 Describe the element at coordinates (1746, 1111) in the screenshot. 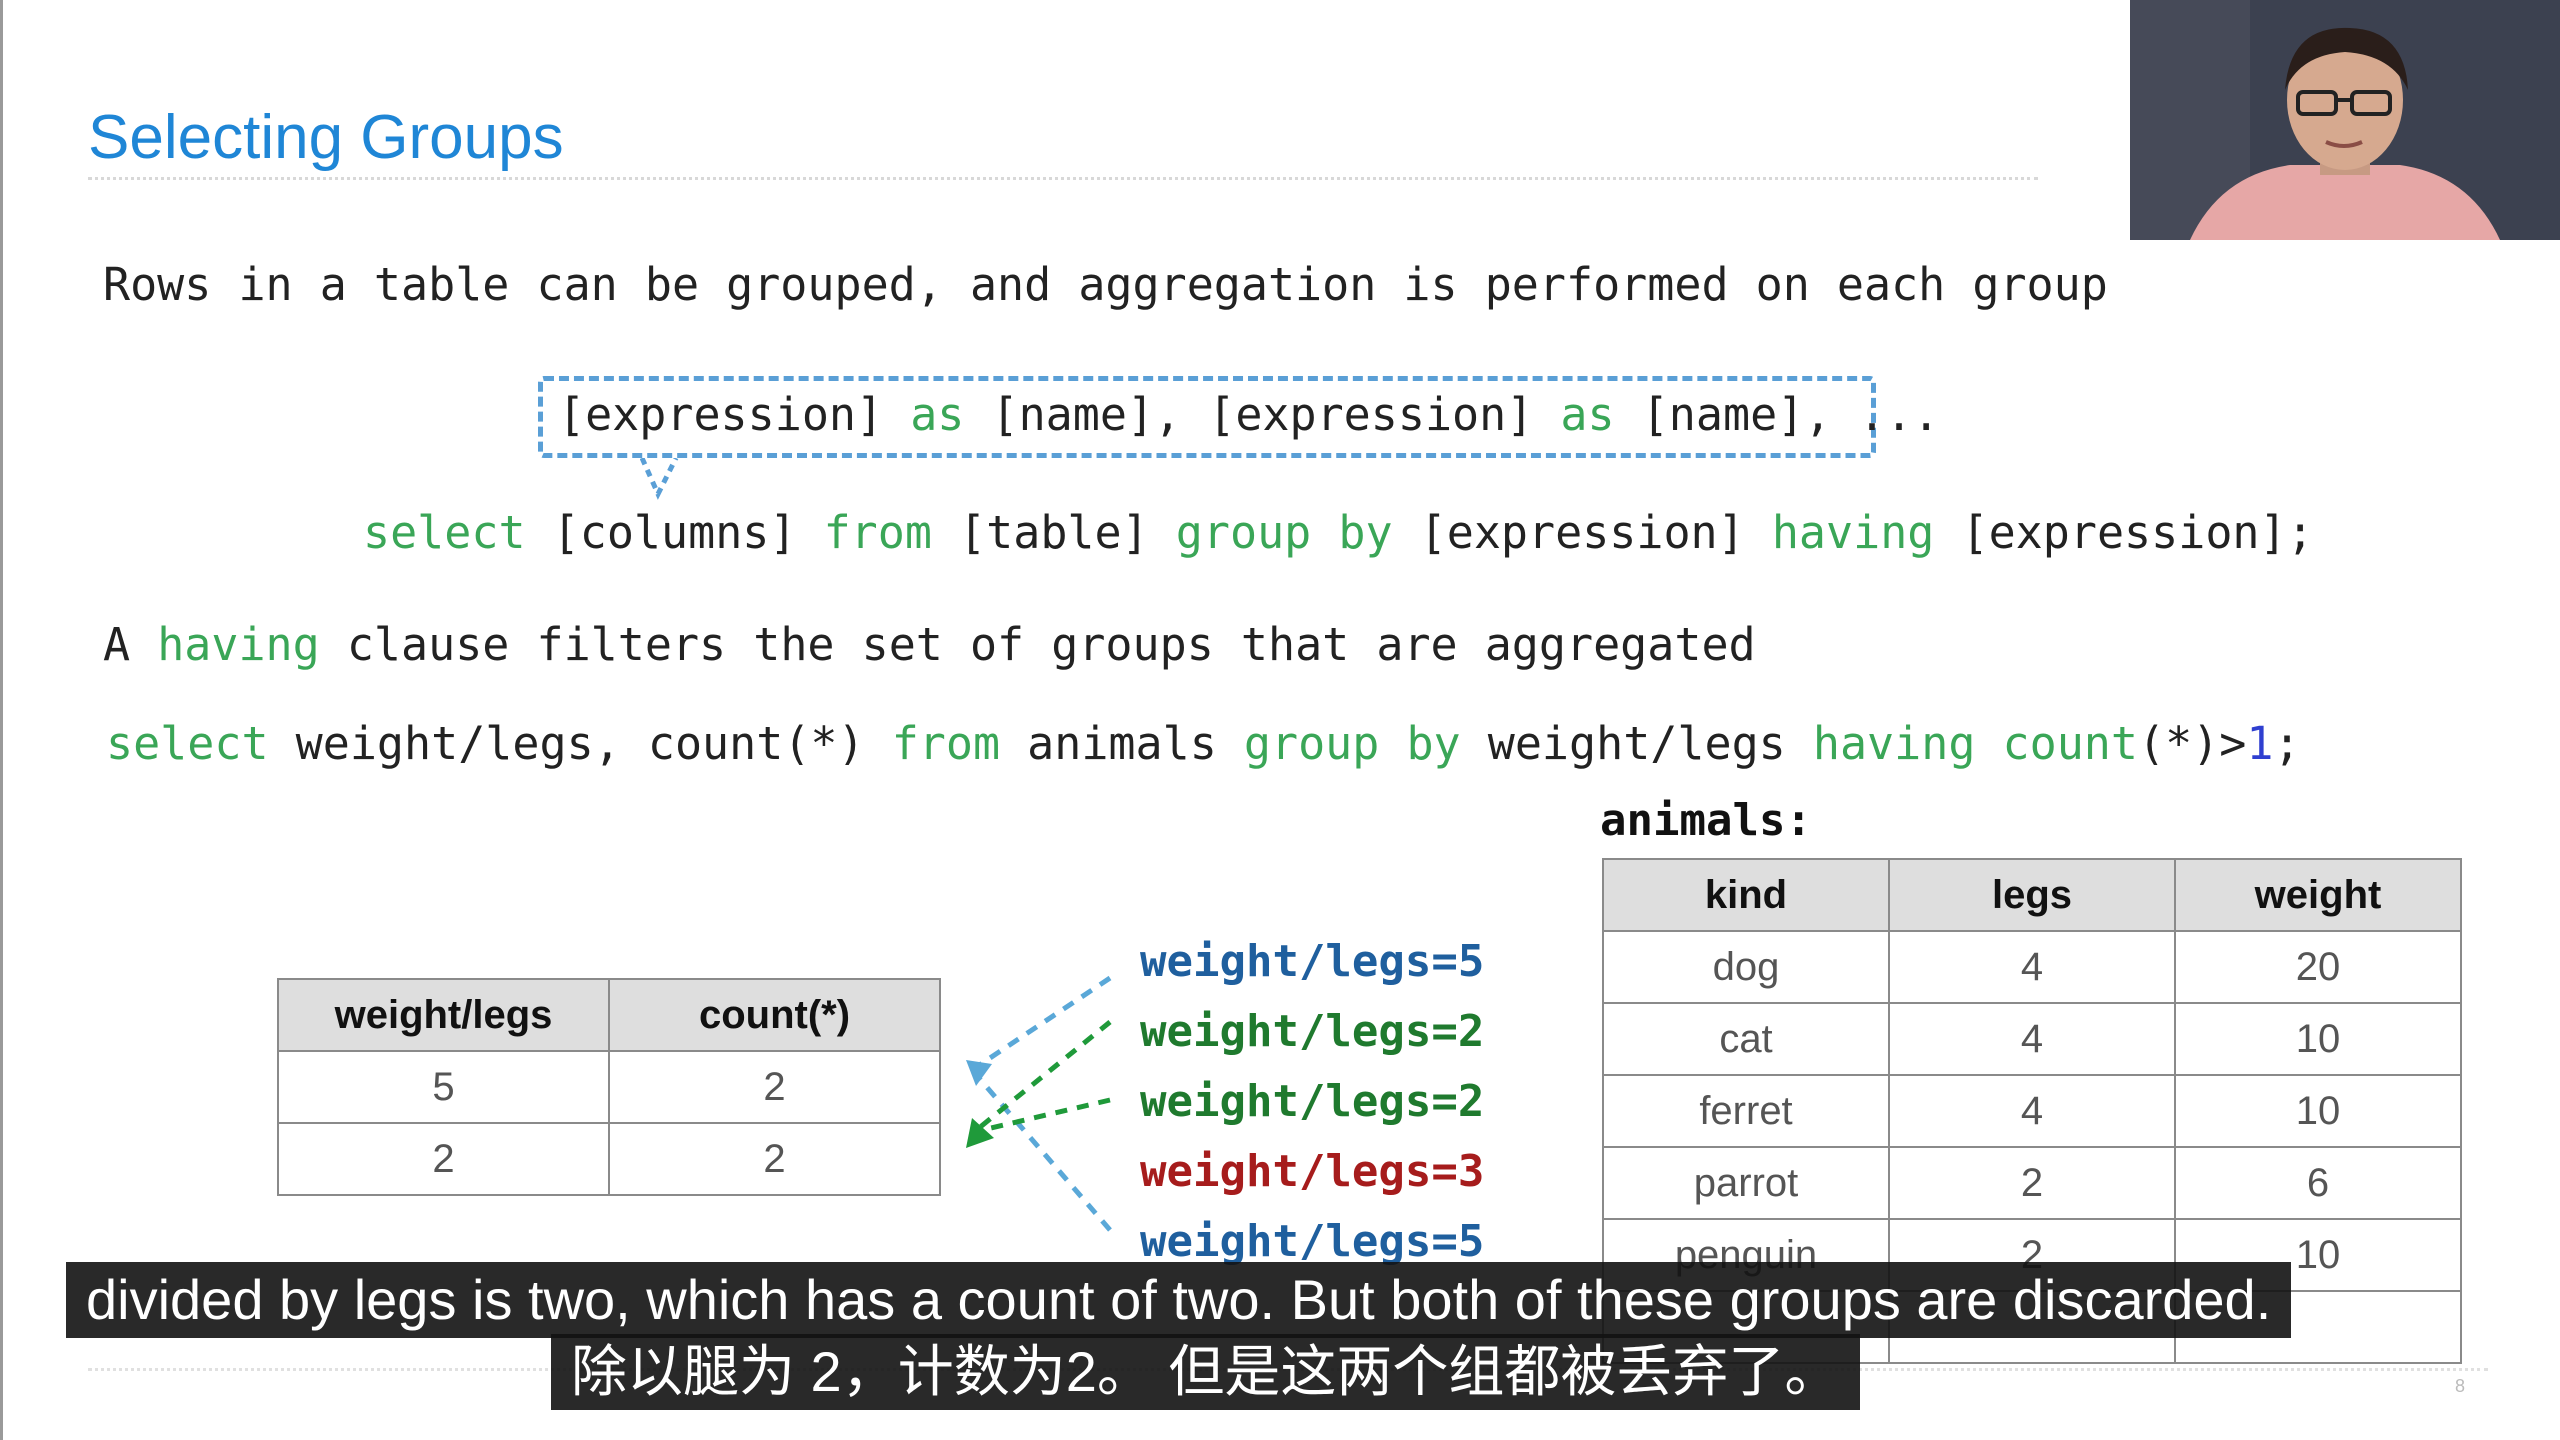

I see `table-cell: ferret` at that location.